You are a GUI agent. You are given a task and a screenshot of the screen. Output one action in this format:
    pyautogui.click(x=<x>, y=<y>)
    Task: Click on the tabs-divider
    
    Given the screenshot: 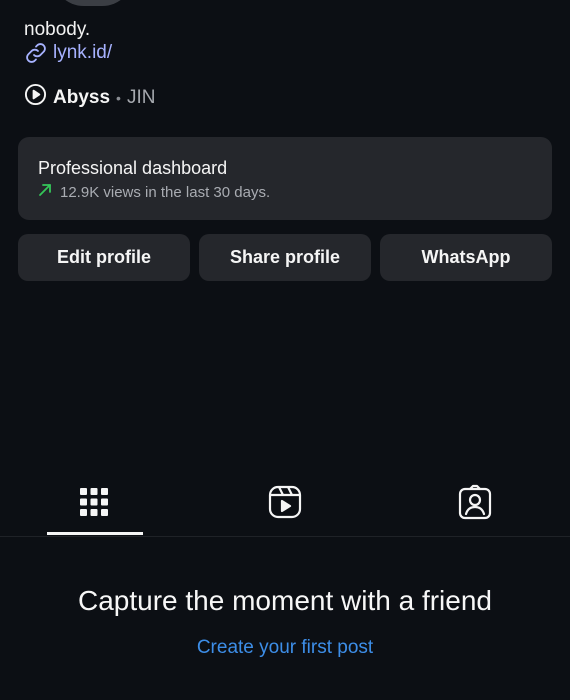 What is the action you would take?
    pyautogui.click(x=285, y=536)
    